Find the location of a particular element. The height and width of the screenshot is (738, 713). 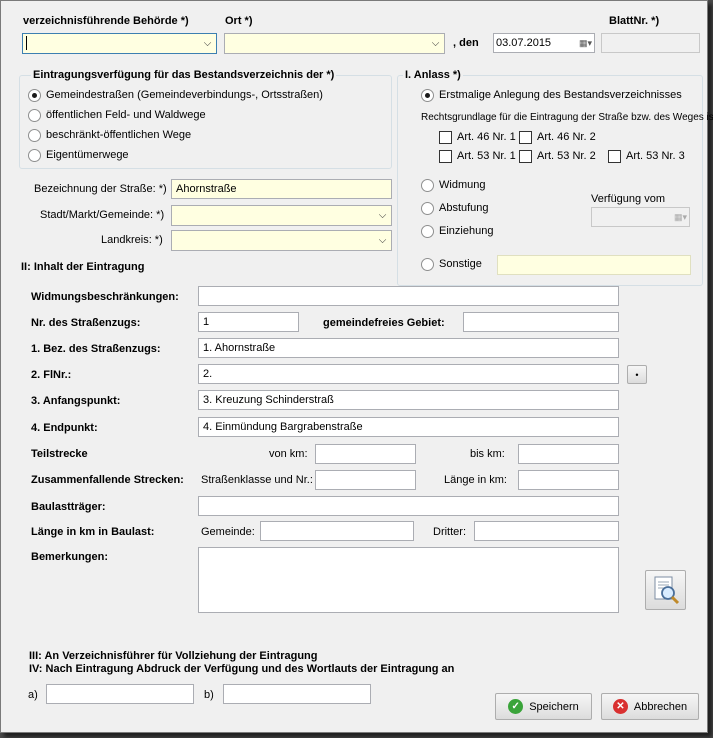

radio-label: Abstufung is located at coordinates (464, 208).